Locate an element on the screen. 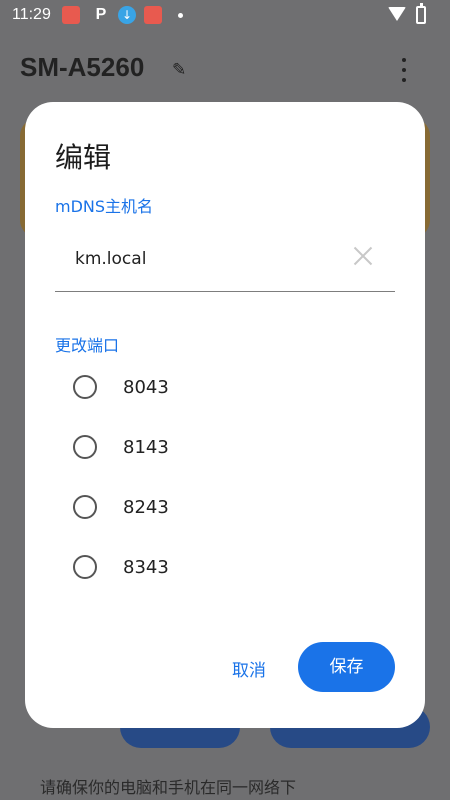  port-option-8243: 8243 is located at coordinates (171, 507).